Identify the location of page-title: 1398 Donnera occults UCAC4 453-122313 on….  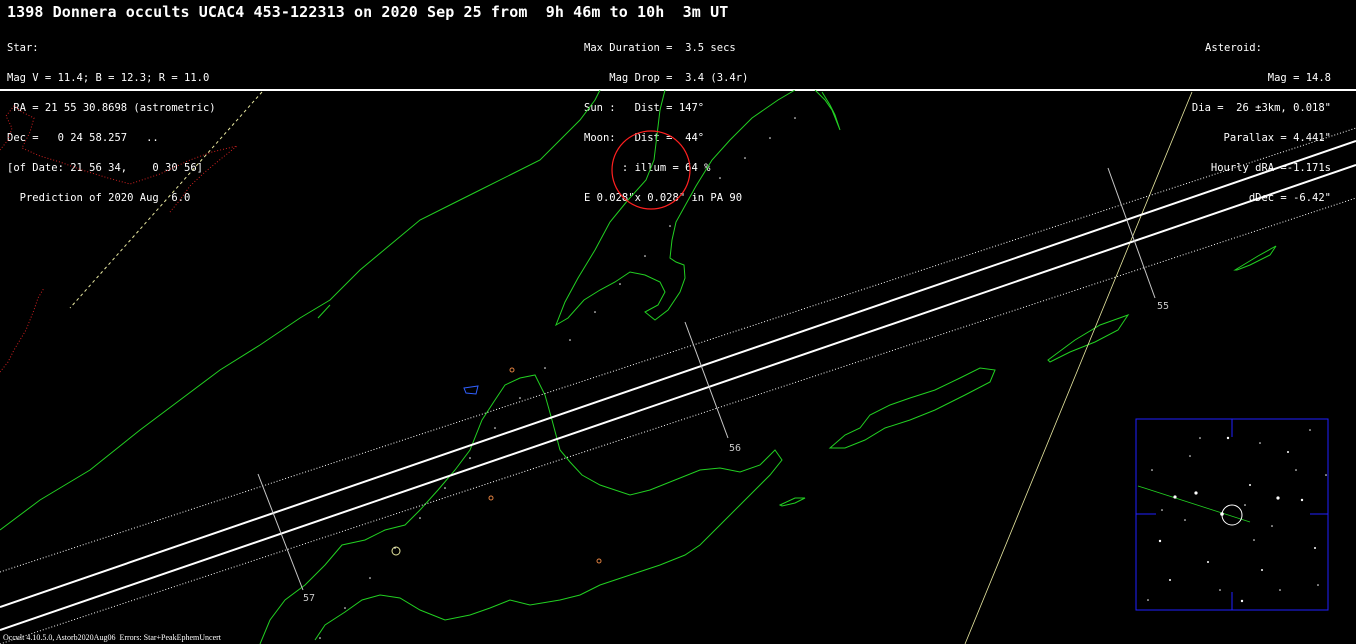
(368, 12).